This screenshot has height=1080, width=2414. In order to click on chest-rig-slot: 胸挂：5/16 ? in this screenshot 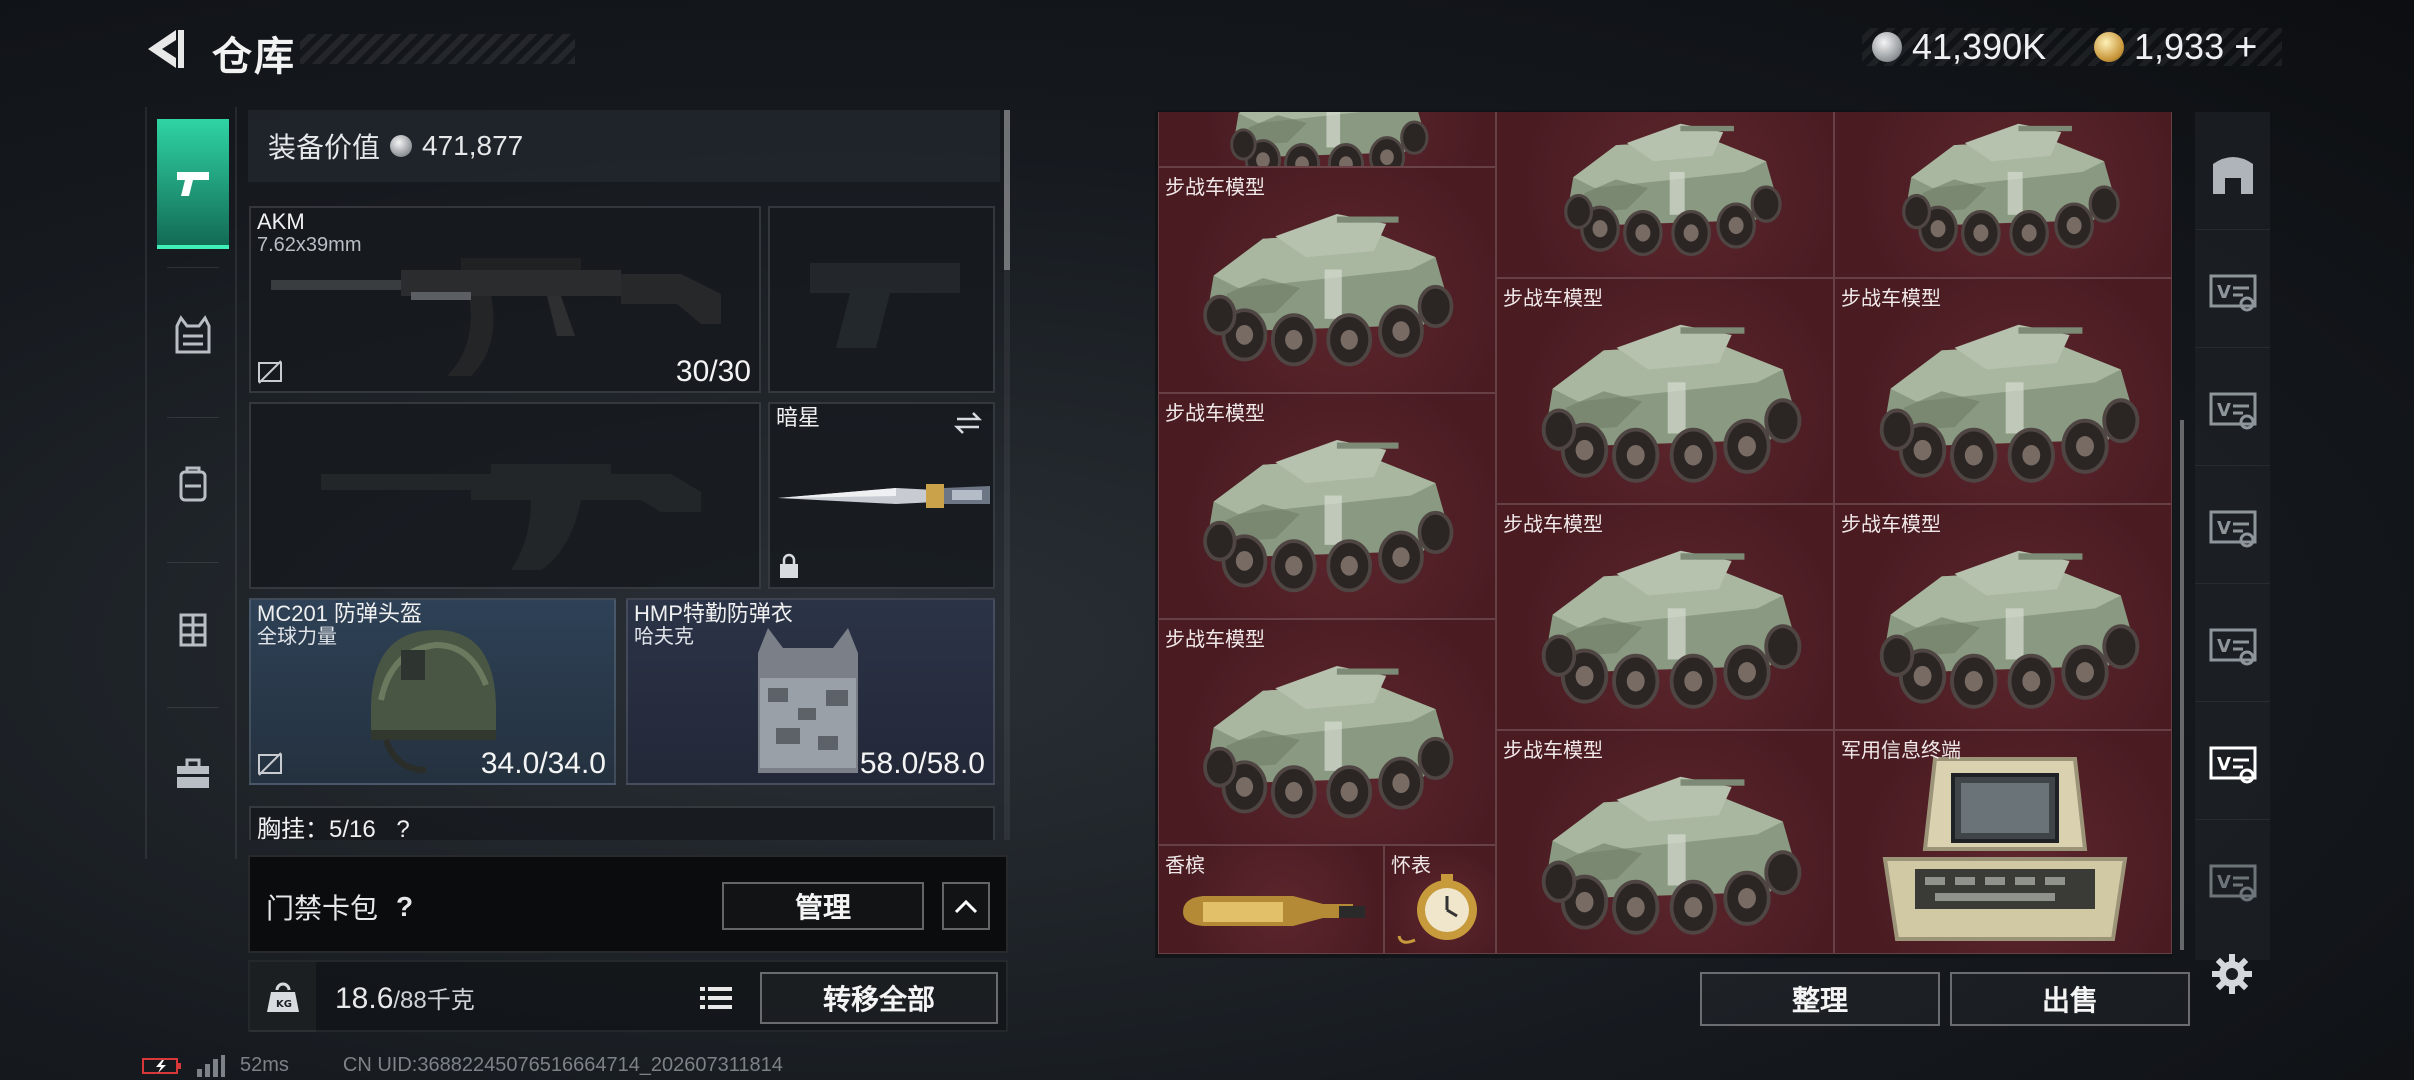, I will do `click(622, 823)`.